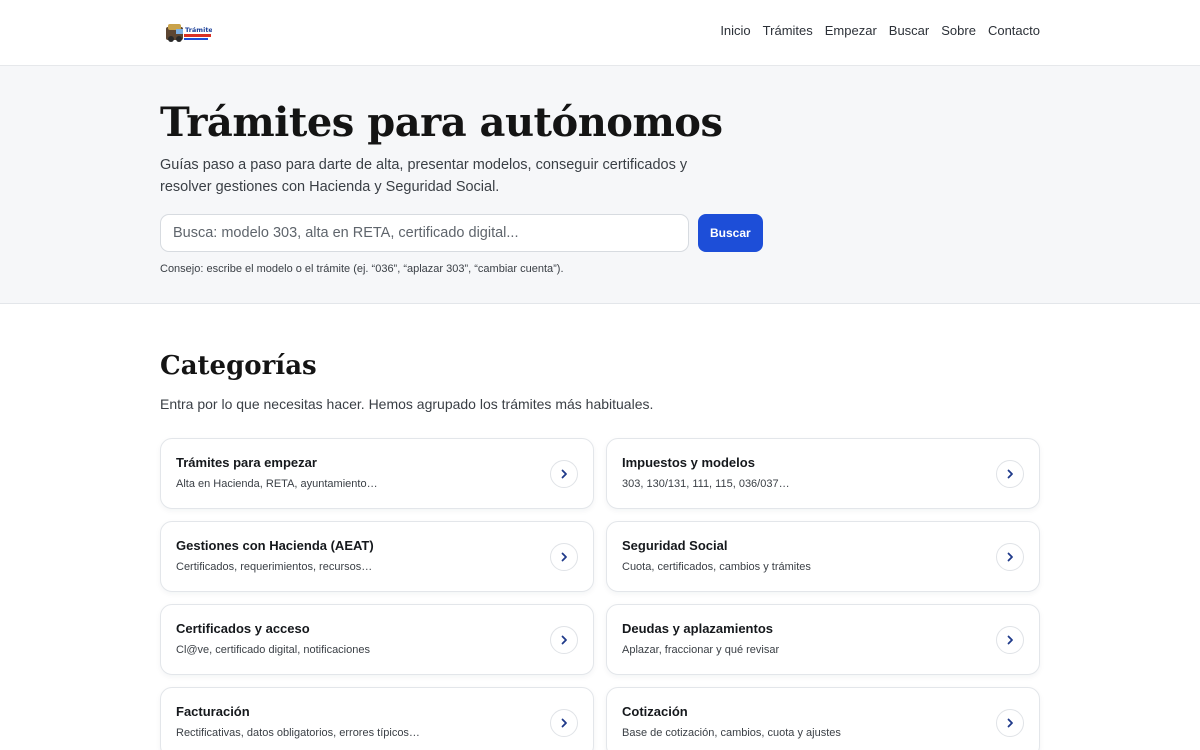 Image resolution: width=1200 pixels, height=750 pixels. Describe the element at coordinates (246, 462) in the screenshot. I see `category-title: Trámites para empezar` at that location.